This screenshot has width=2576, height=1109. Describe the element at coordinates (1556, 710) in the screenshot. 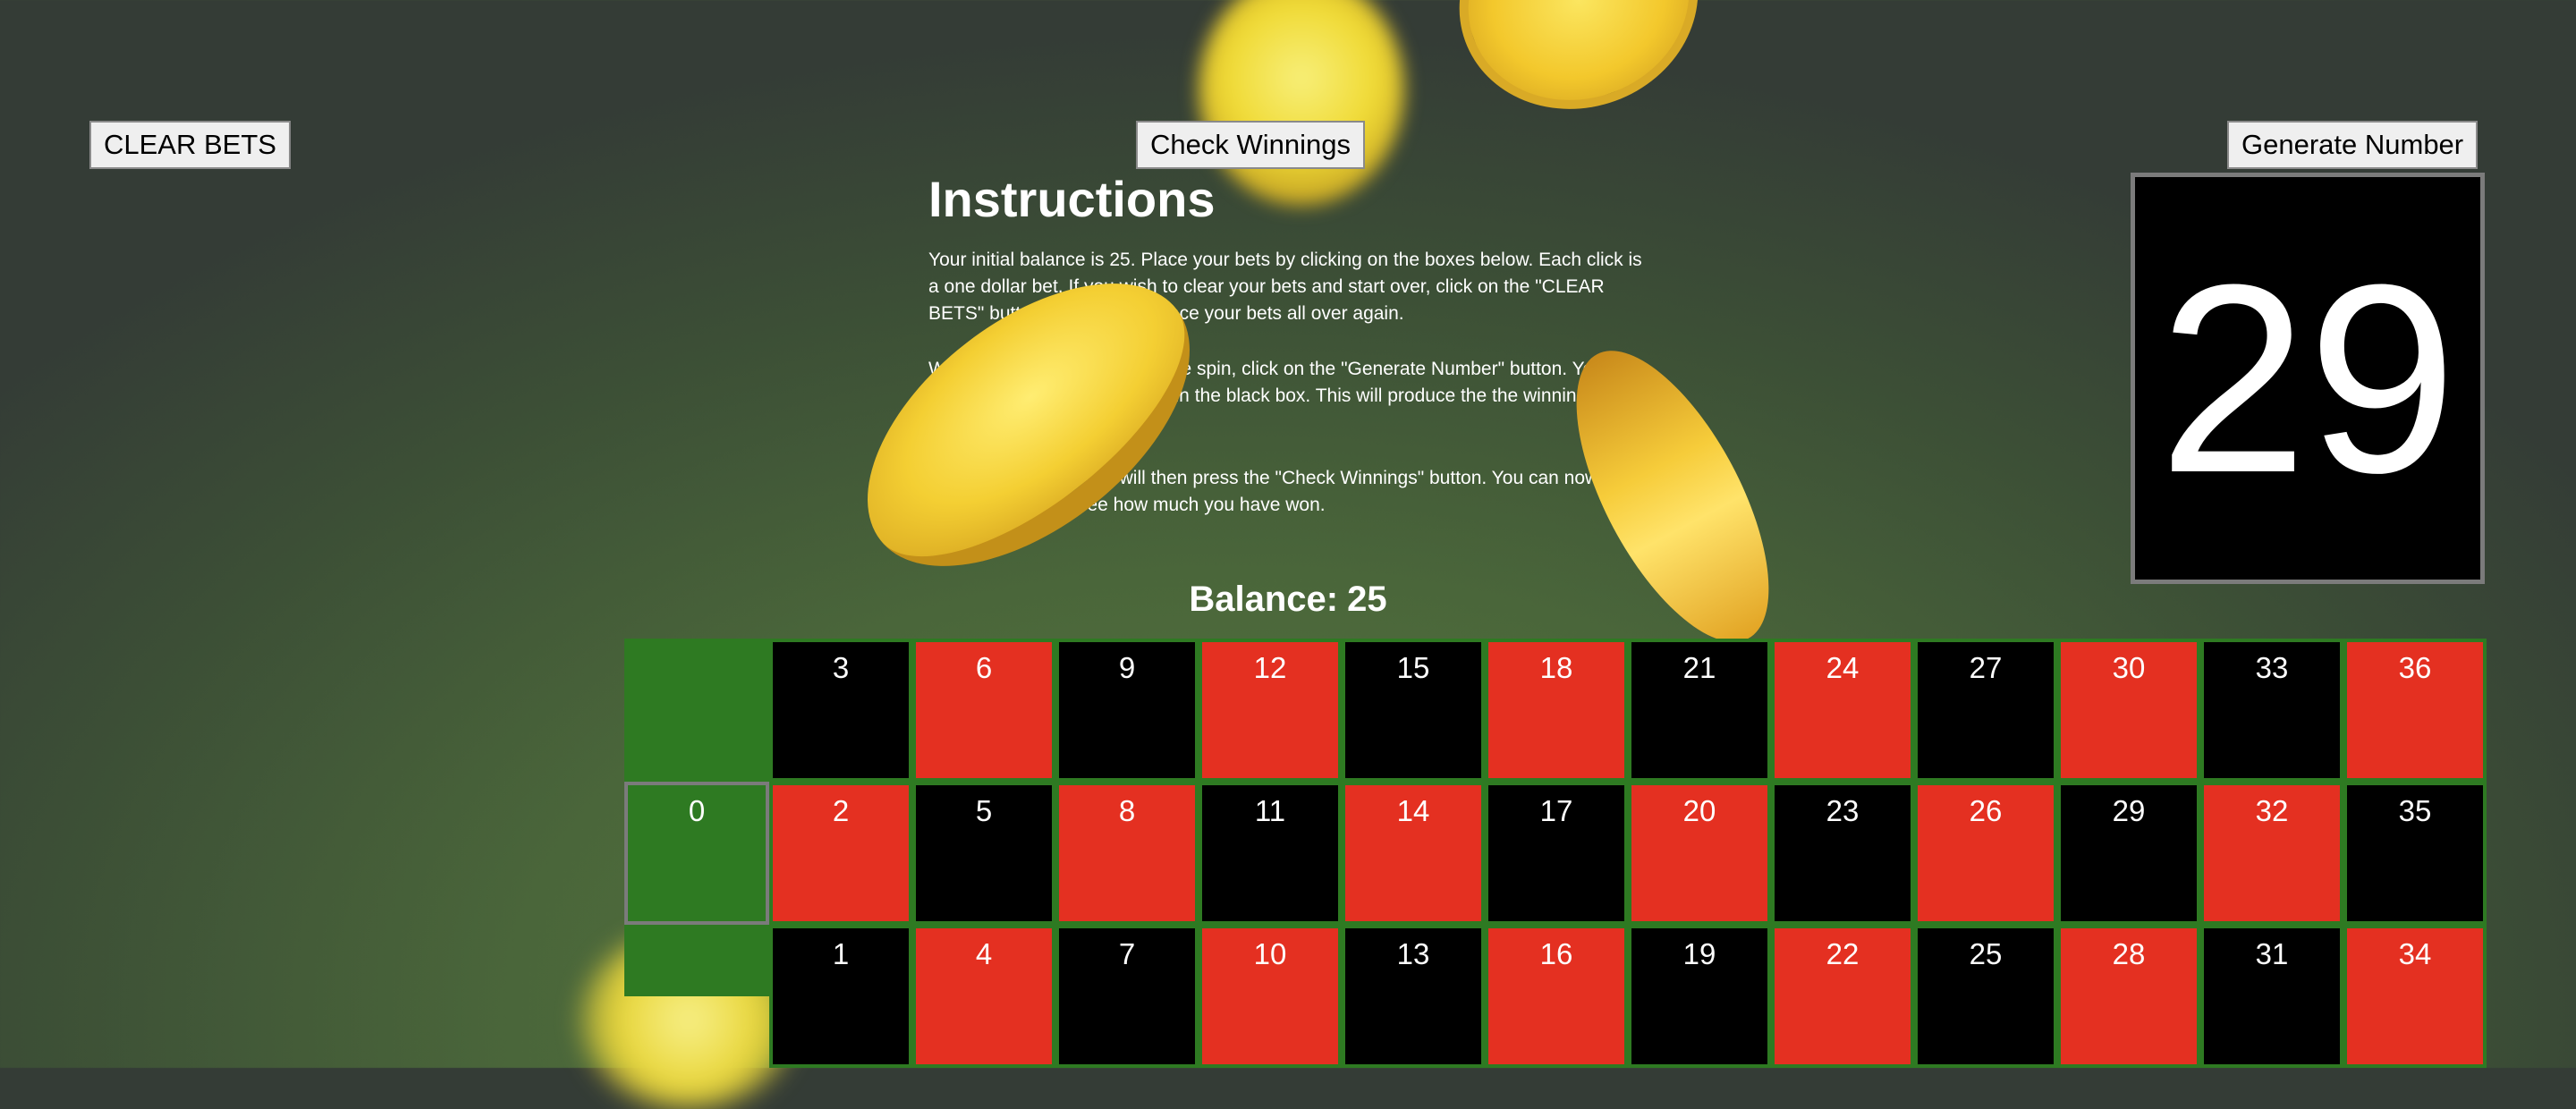

I see `bet-cell-18: 18` at that location.